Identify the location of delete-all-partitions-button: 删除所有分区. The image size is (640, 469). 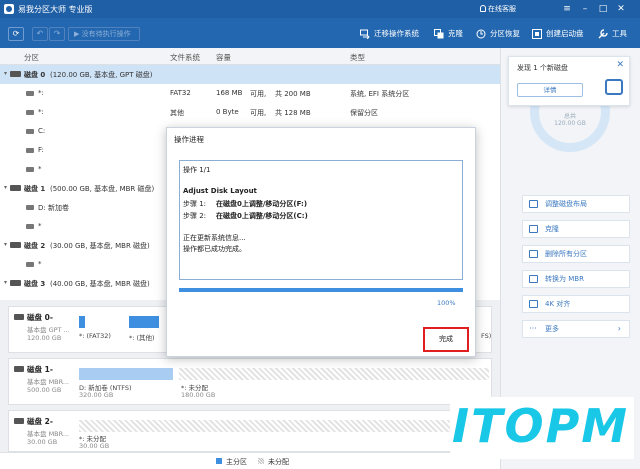
(576, 254).